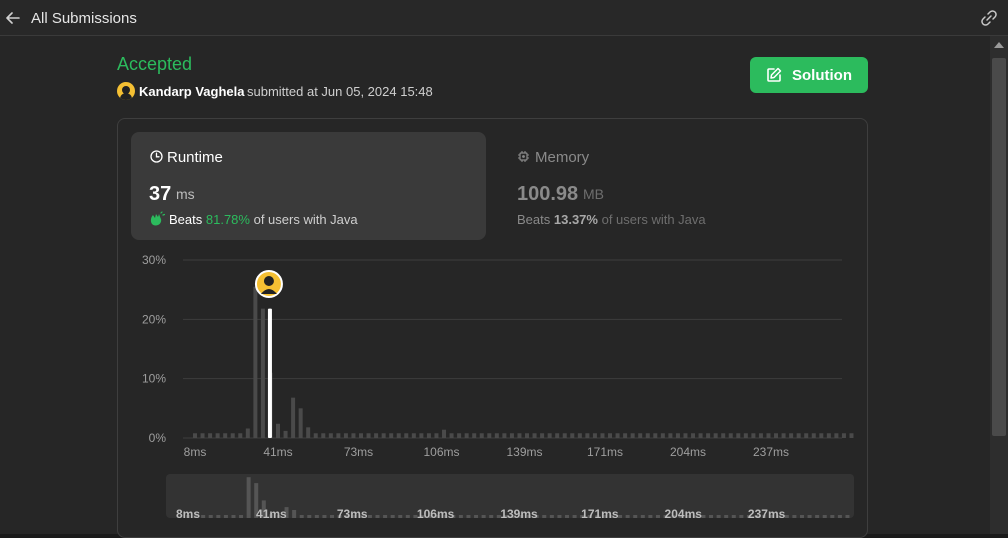  Describe the element at coordinates (524, 452) in the screenshot. I see `x-tick-label: 139ms` at that location.